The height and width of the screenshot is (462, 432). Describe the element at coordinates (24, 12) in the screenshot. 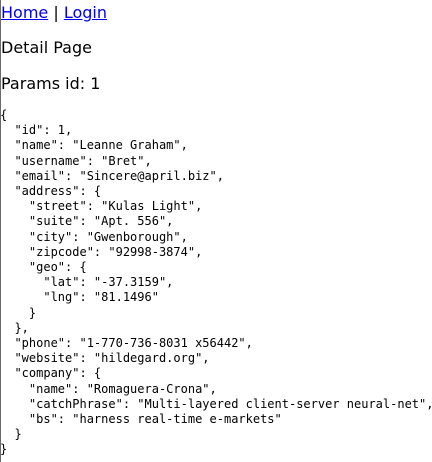

I see `home-link: Home` at that location.